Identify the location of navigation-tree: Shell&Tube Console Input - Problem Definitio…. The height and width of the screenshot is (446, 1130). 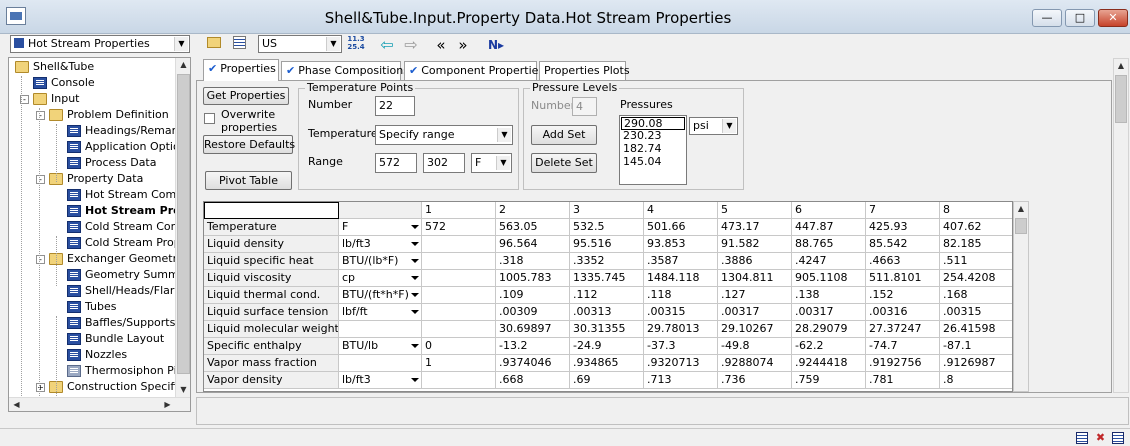
(99, 234).